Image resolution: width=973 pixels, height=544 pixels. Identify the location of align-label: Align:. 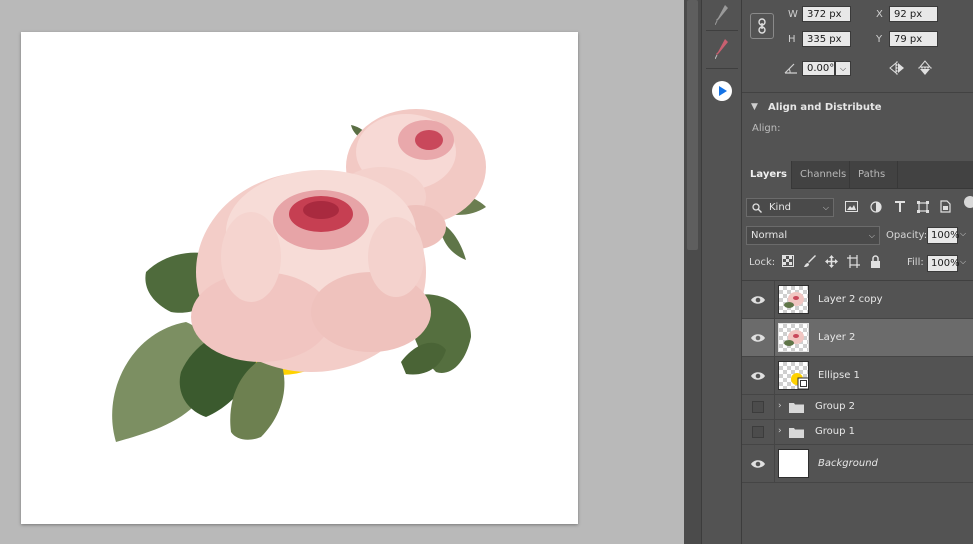
(766, 128).